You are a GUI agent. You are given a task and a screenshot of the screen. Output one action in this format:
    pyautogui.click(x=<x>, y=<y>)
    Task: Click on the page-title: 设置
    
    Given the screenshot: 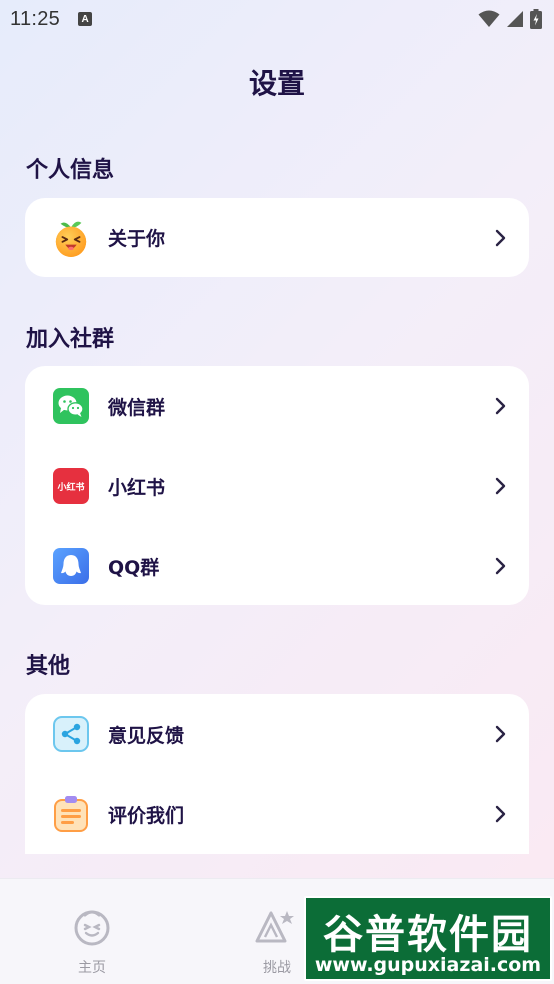 What is the action you would take?
    pyautogui.click(x=276, y=83)
    